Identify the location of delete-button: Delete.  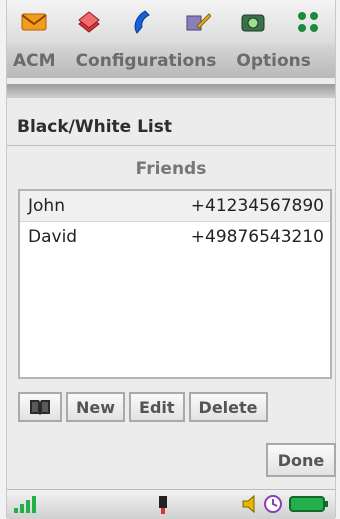
(228, 407).